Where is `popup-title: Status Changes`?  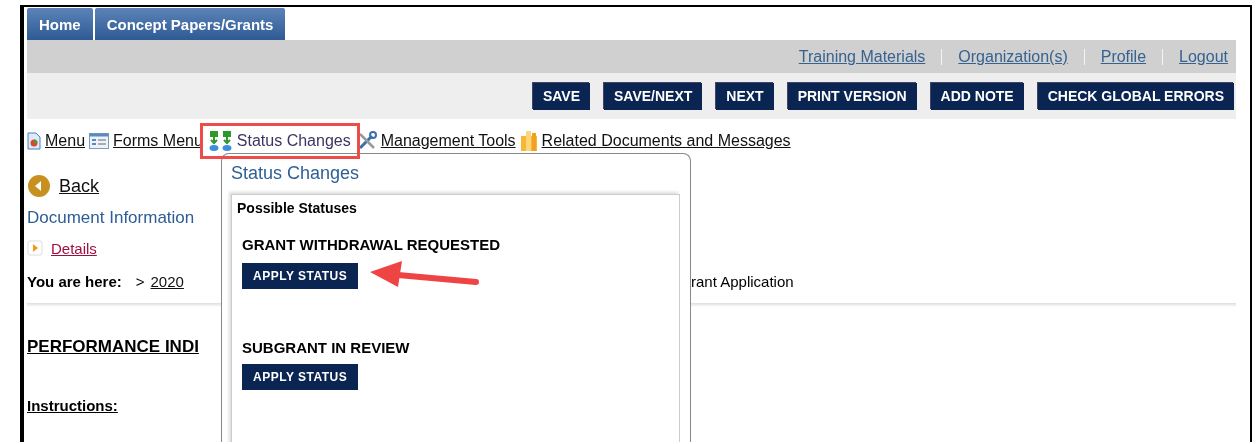
popup-title: Status Changes is located at coordinates (296, 173).